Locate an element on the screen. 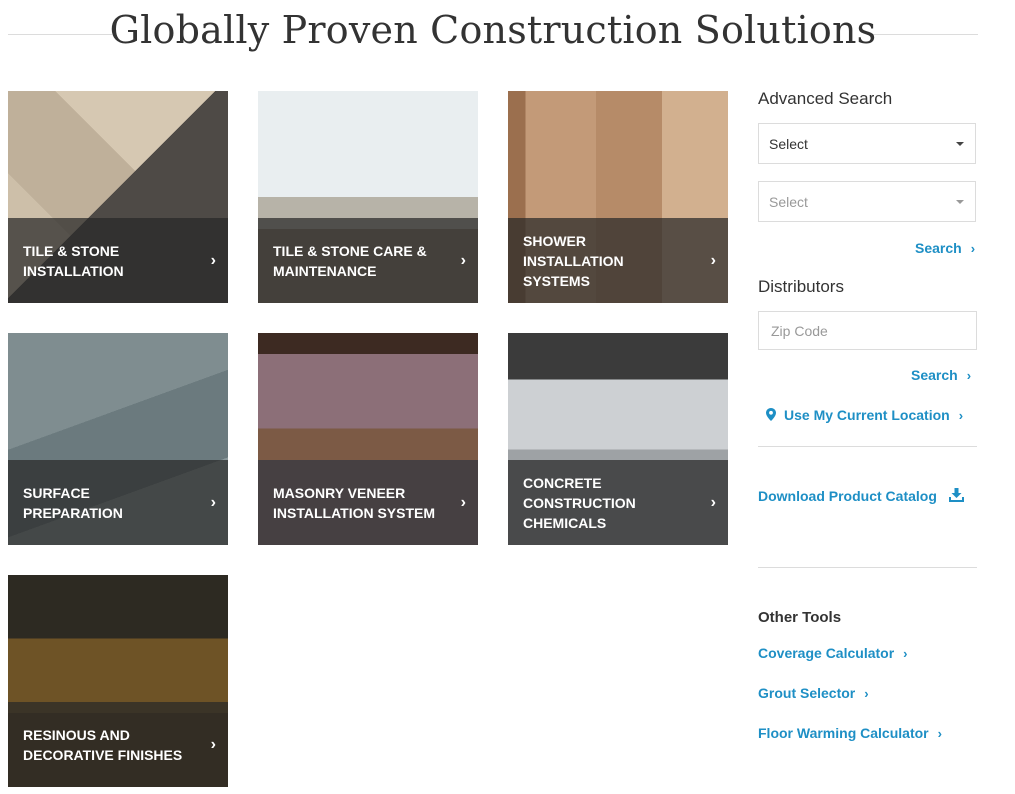 The width and height of the screenshot is (1015, 794). download-label: Download Product Catalog is located at coordinates (847, 496).